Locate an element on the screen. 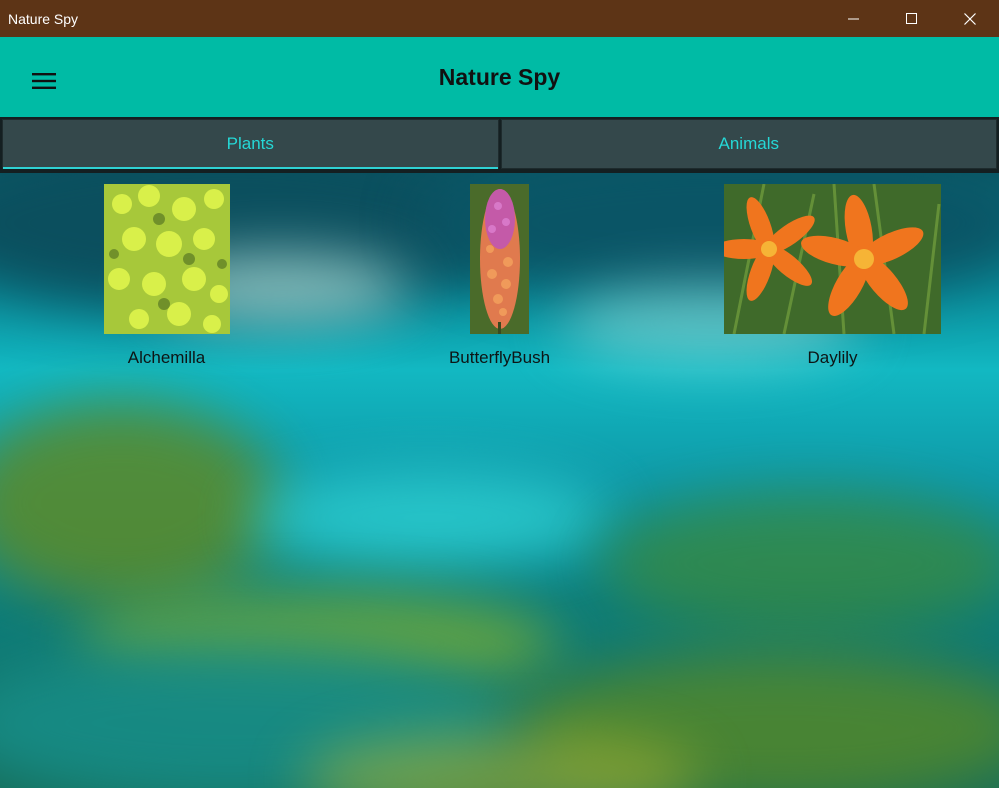 The height and width of the screenshot is (788, 999). minimize-button is located at coordinates (854, 18).